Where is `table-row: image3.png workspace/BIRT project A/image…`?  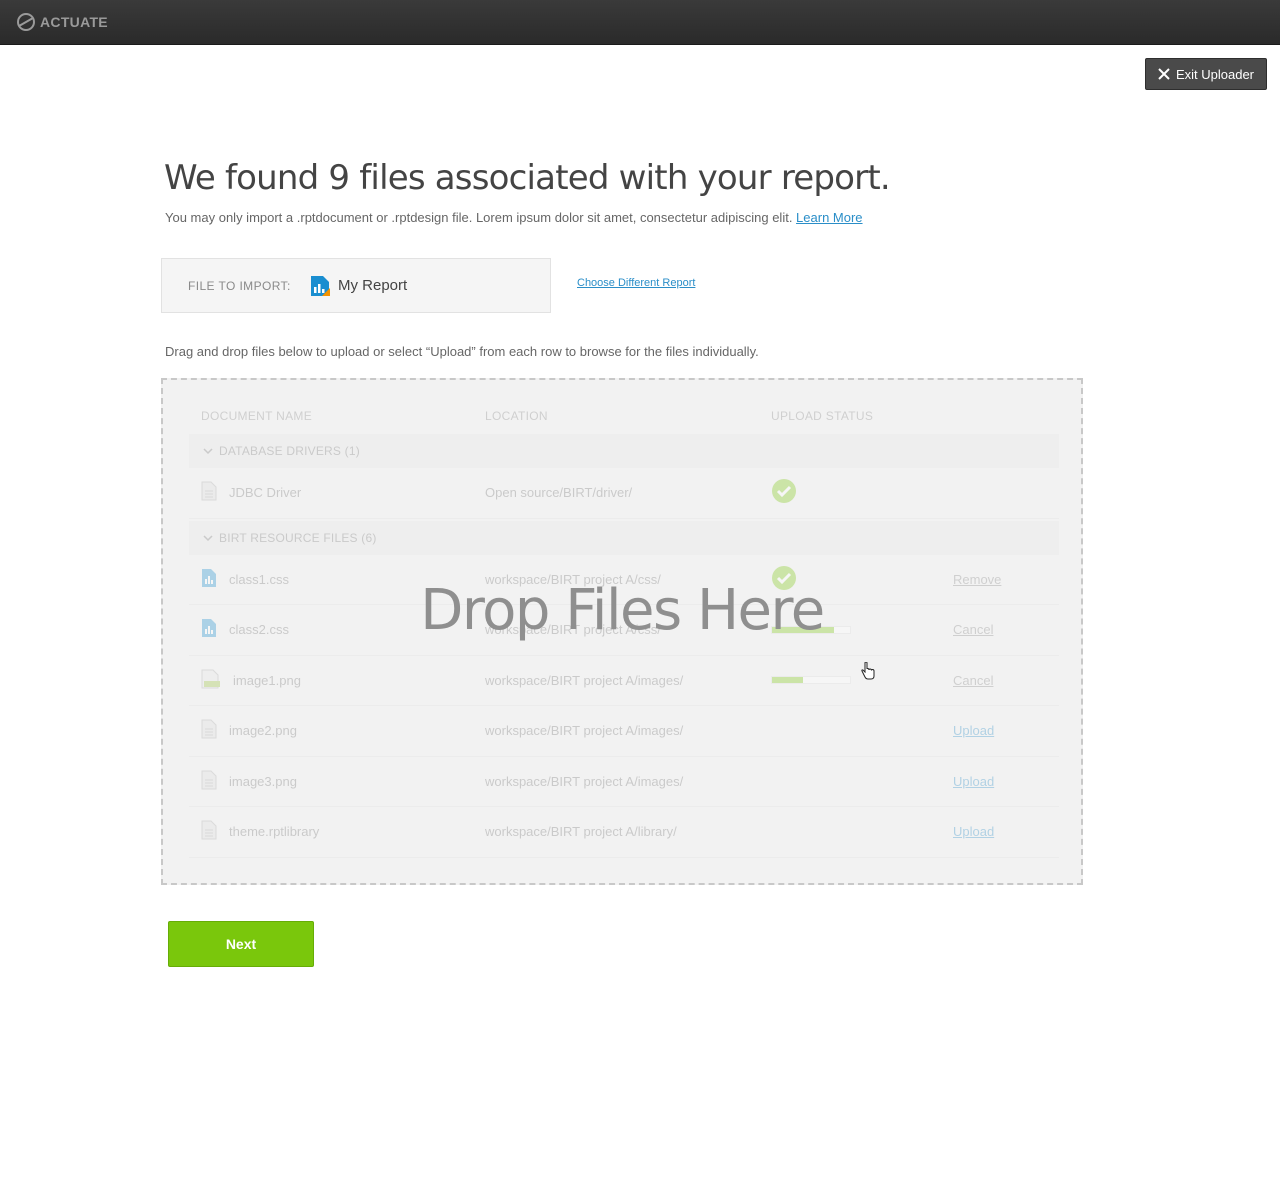 table-row: image3.png workspace/BIRT project A/image… is located at coordinates (624, 782).